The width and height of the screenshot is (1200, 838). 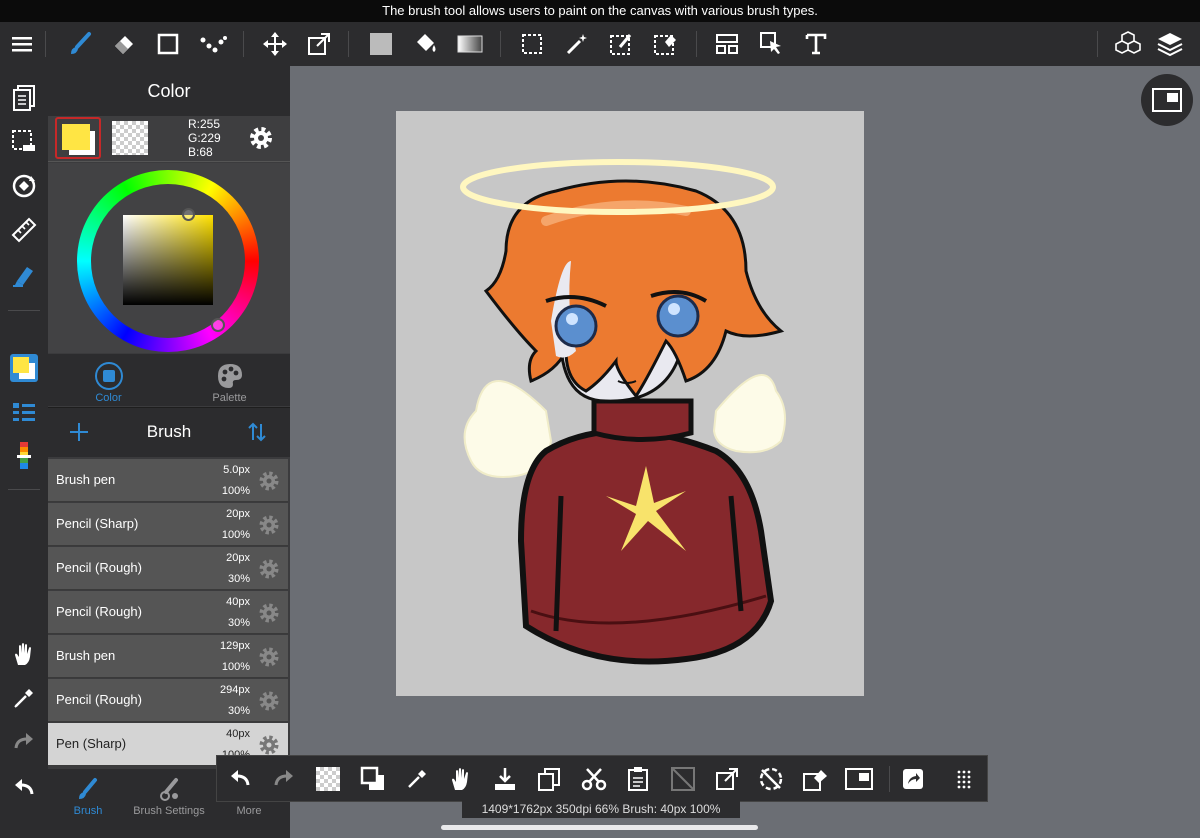 I want to click on select-eraser-icon, so click(x=665, y=44).